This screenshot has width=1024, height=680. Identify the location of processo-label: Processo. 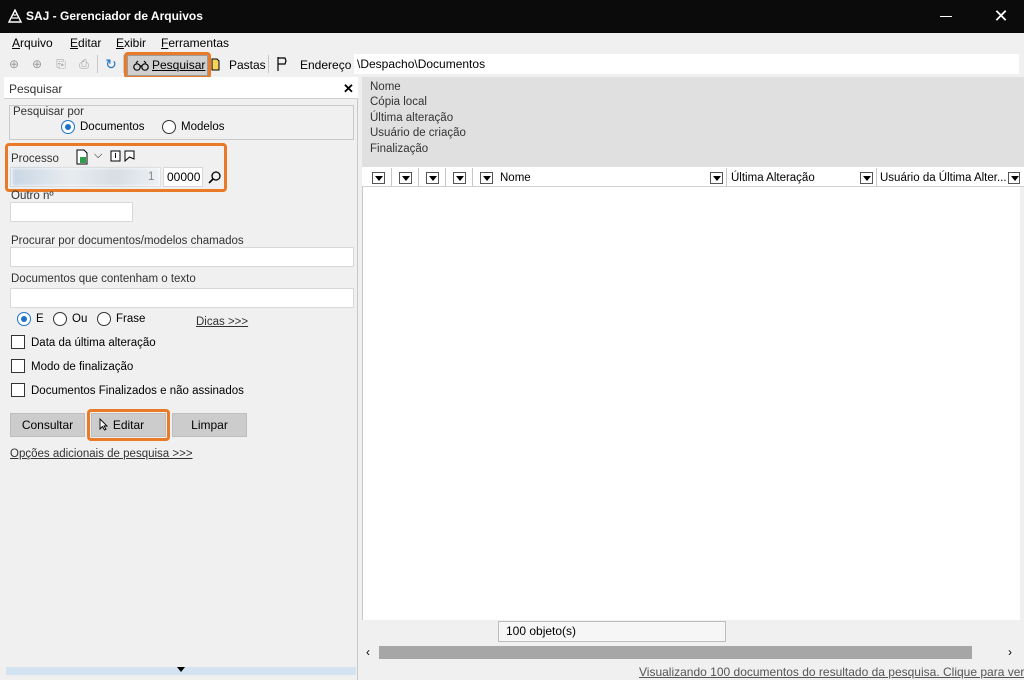
(35, 159).